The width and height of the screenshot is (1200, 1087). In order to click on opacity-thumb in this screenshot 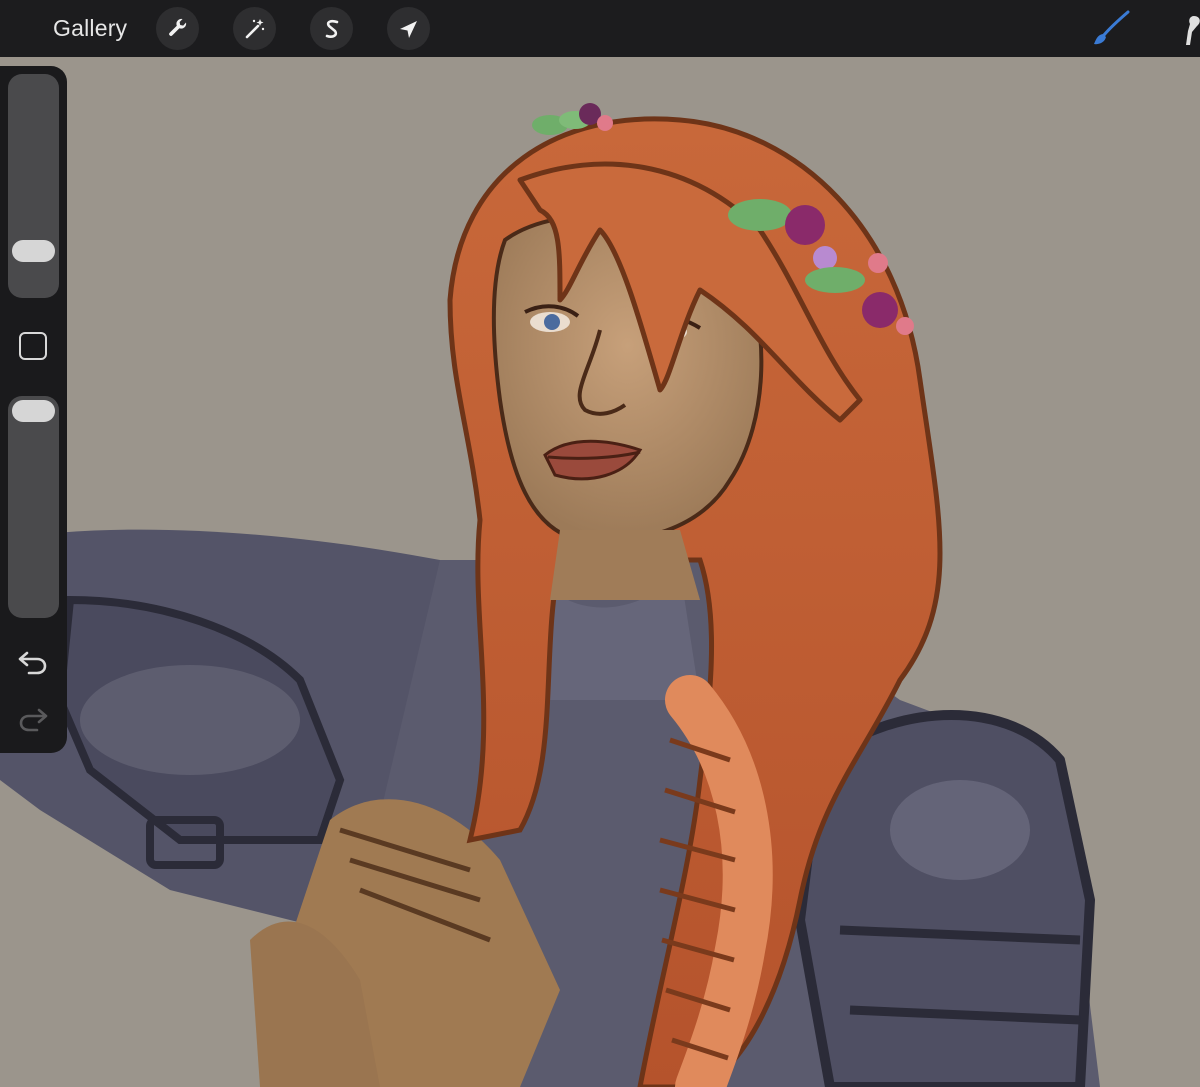, I will do `click(33, 411)`.